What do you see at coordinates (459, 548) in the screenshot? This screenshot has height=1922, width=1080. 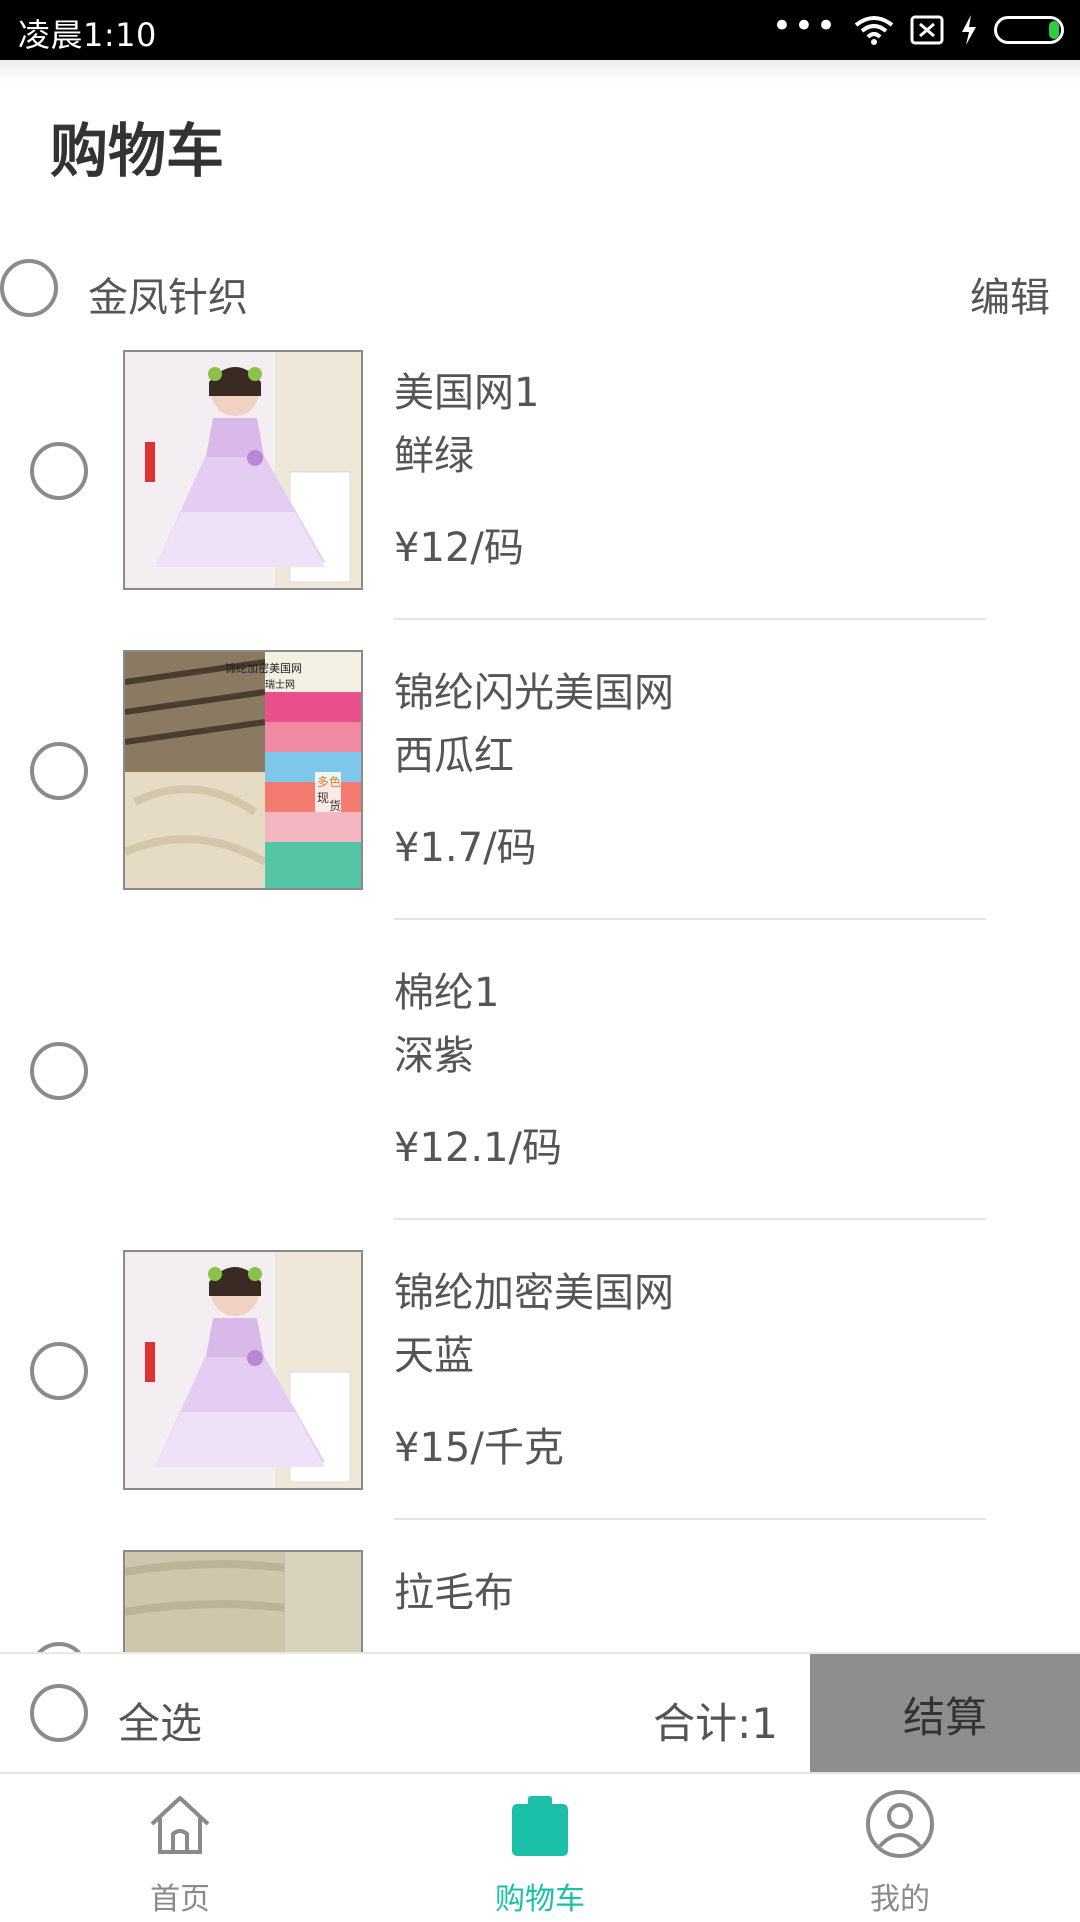 I see `item-price: ¥12/码` at bounding box center [459, 548].